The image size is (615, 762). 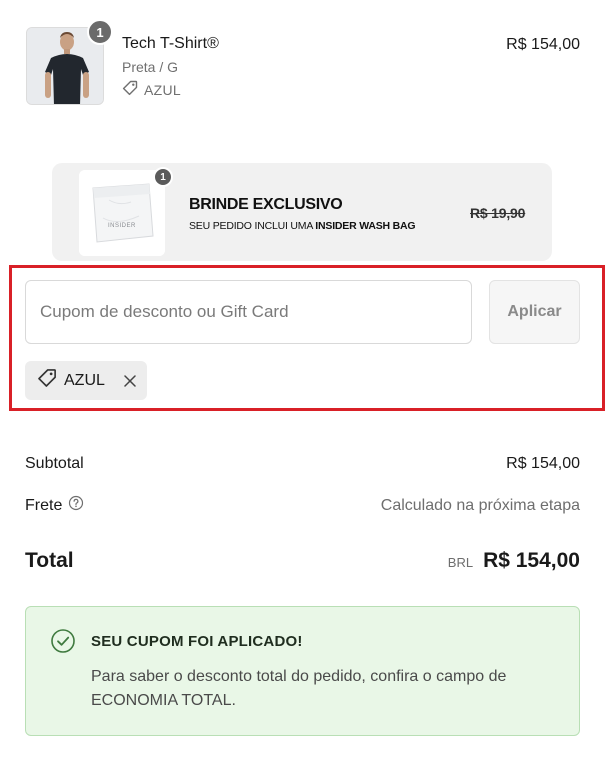 I want to click on product-discount-code: AZUL, so click(x=162, y=89).